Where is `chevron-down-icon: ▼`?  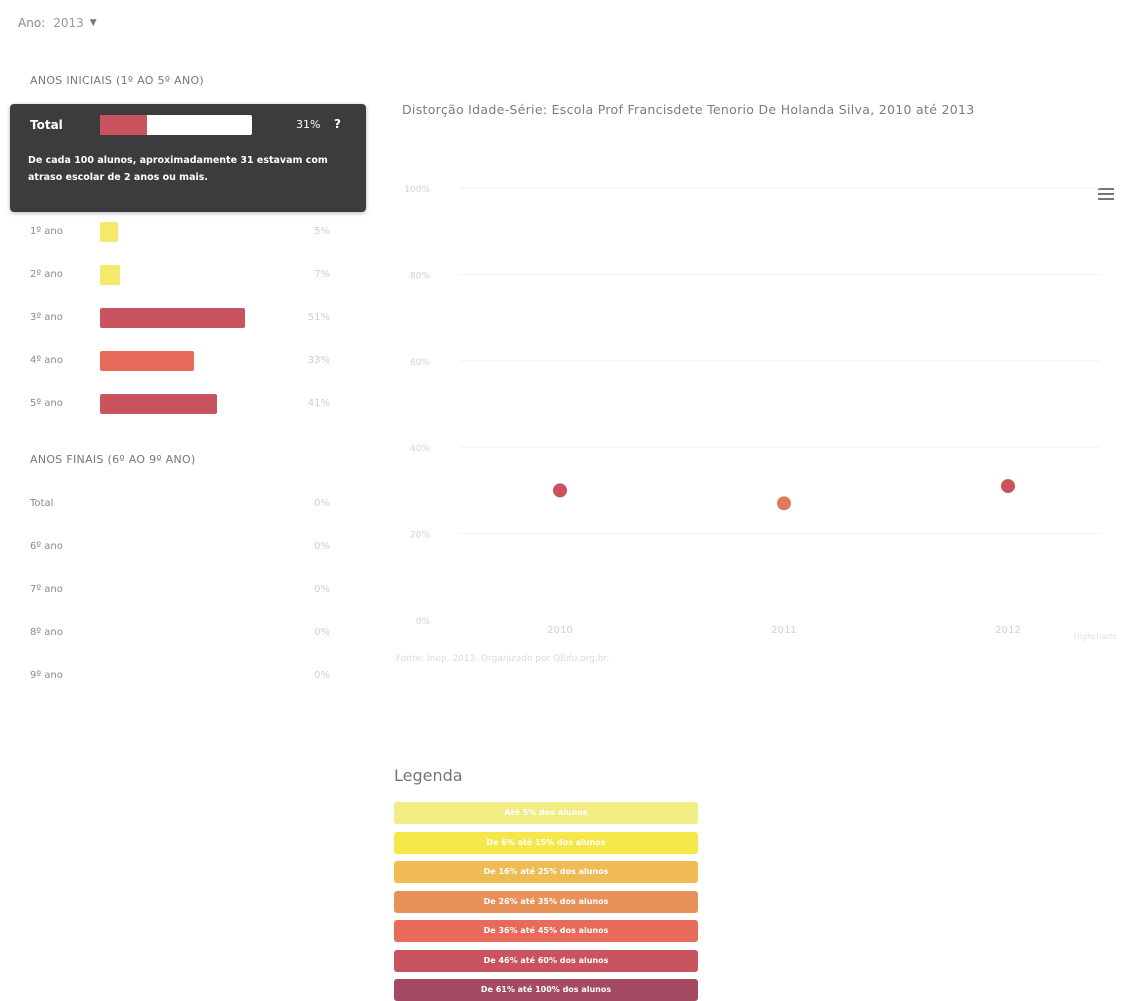 chevron-down-icon: ▼ is located at coordinates (93, 23).